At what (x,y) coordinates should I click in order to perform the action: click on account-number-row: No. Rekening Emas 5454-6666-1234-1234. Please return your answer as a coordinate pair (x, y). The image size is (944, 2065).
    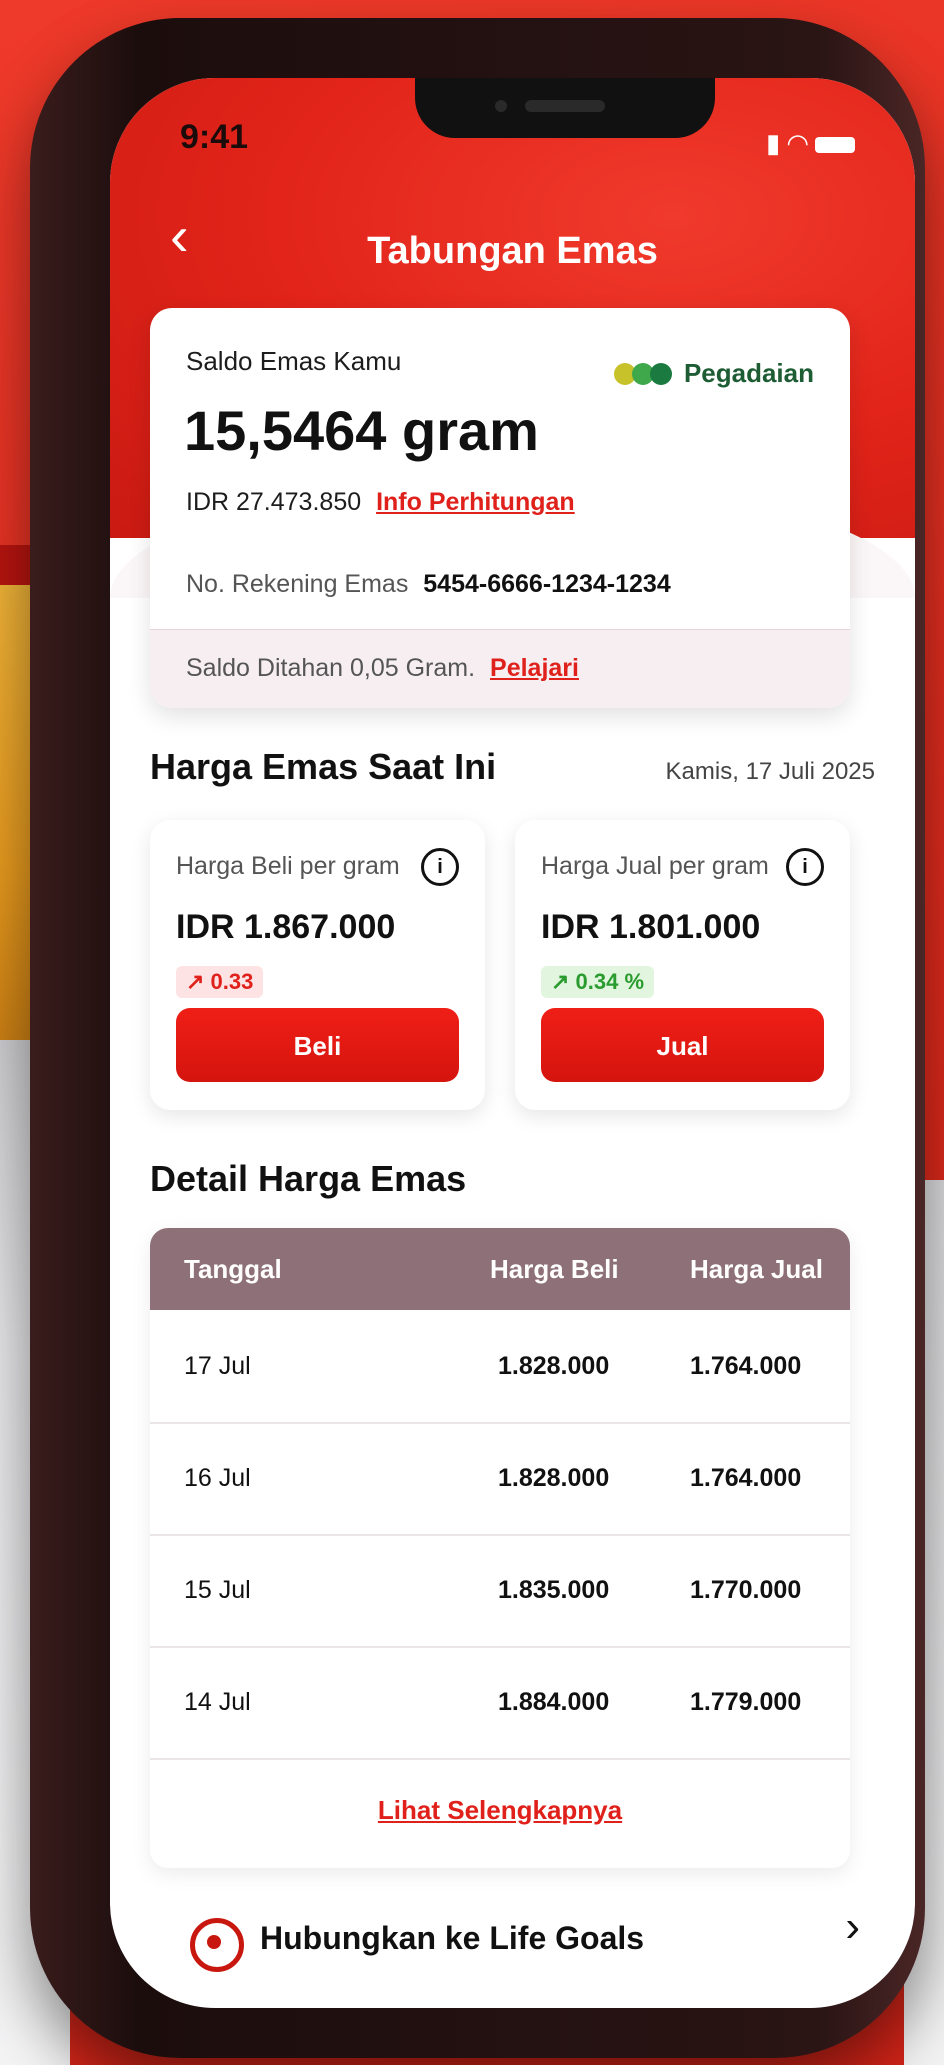
    Looking at the image, I should click on (428, 584).